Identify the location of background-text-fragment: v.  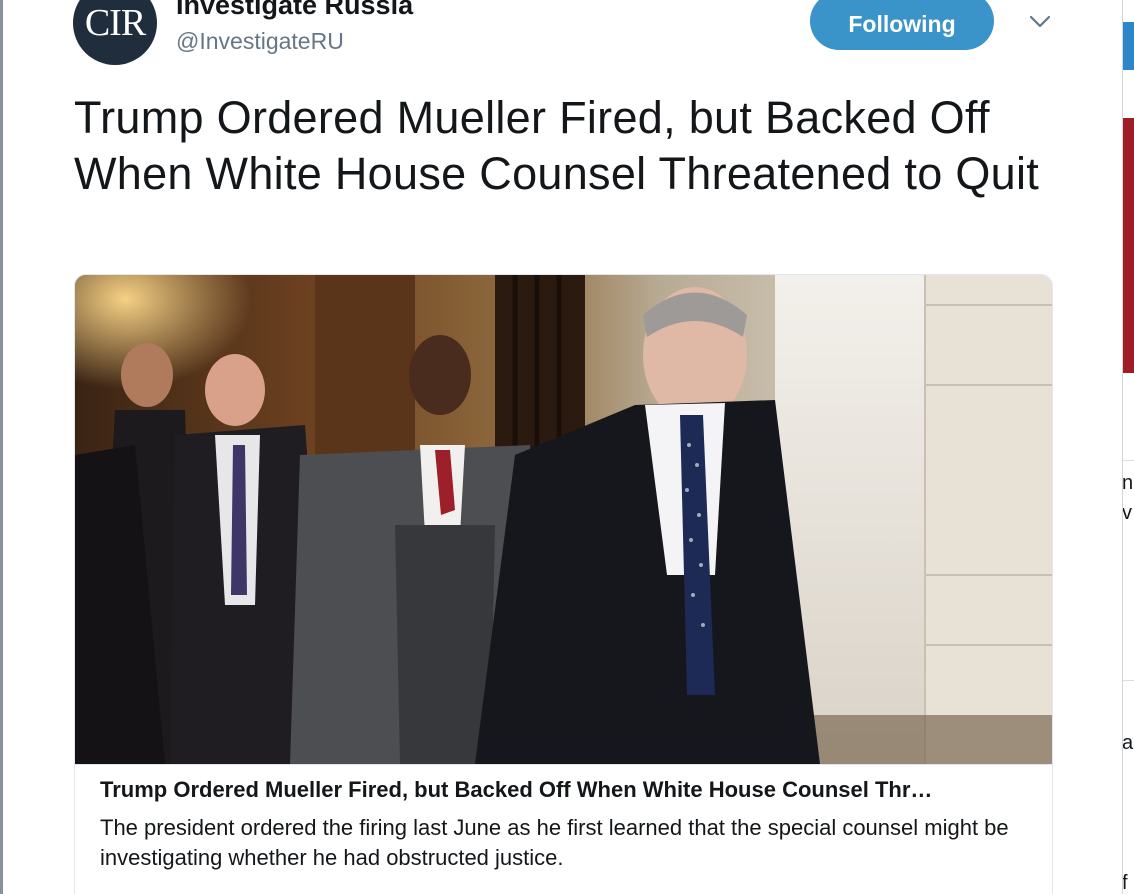
(1127, 513).